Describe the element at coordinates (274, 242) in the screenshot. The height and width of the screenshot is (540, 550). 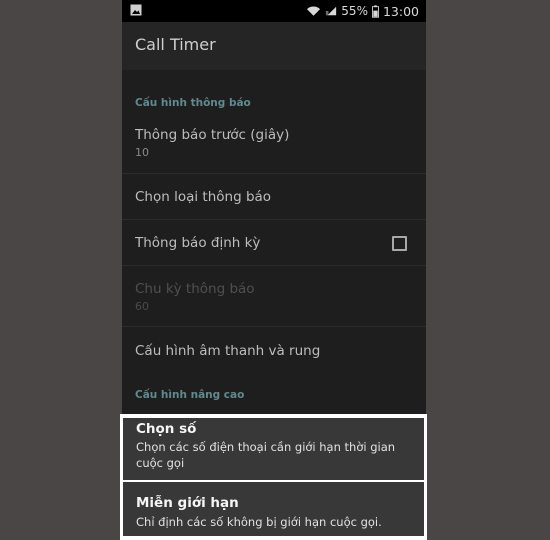
I see `pref-periodic: Thông báo định kỳ` at that location.